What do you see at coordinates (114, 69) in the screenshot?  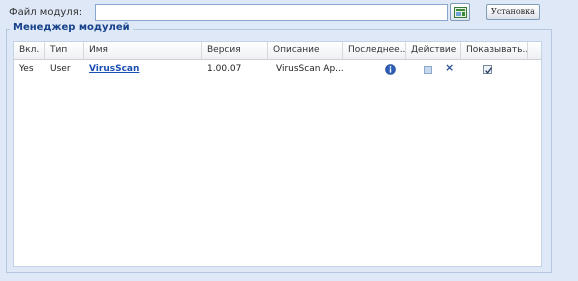 I see `module-name-link: VirusScan` at bounding box center [114, 69].